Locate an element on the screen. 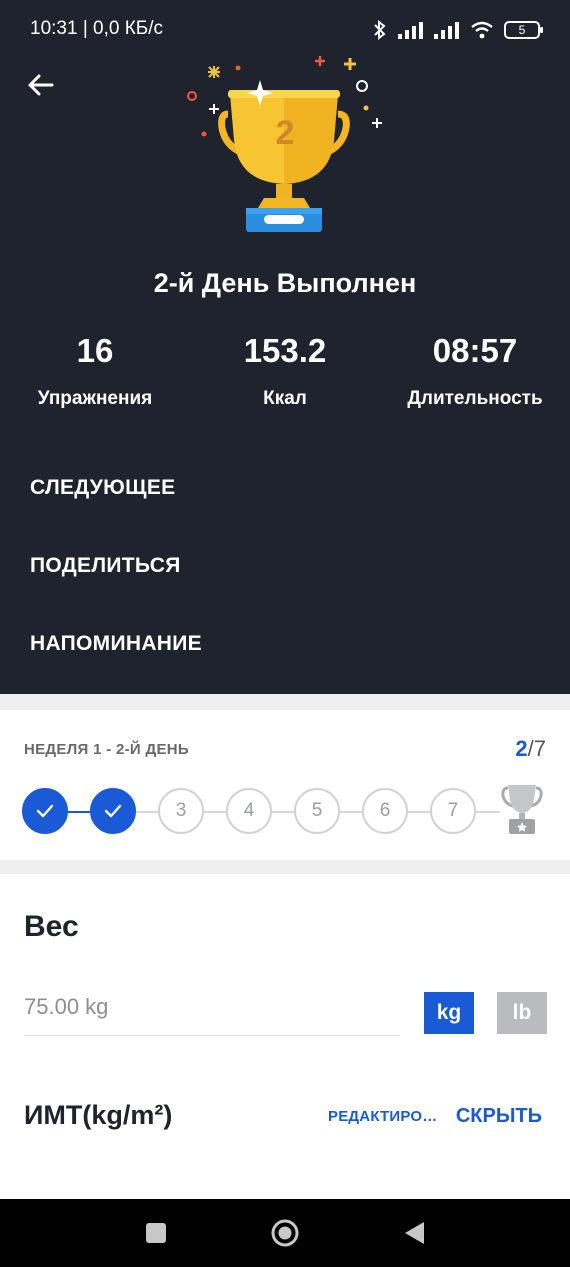 The height and width of the screenshot is (1267, 570). battery-icon: 5 is located at coordinates (523, 30).